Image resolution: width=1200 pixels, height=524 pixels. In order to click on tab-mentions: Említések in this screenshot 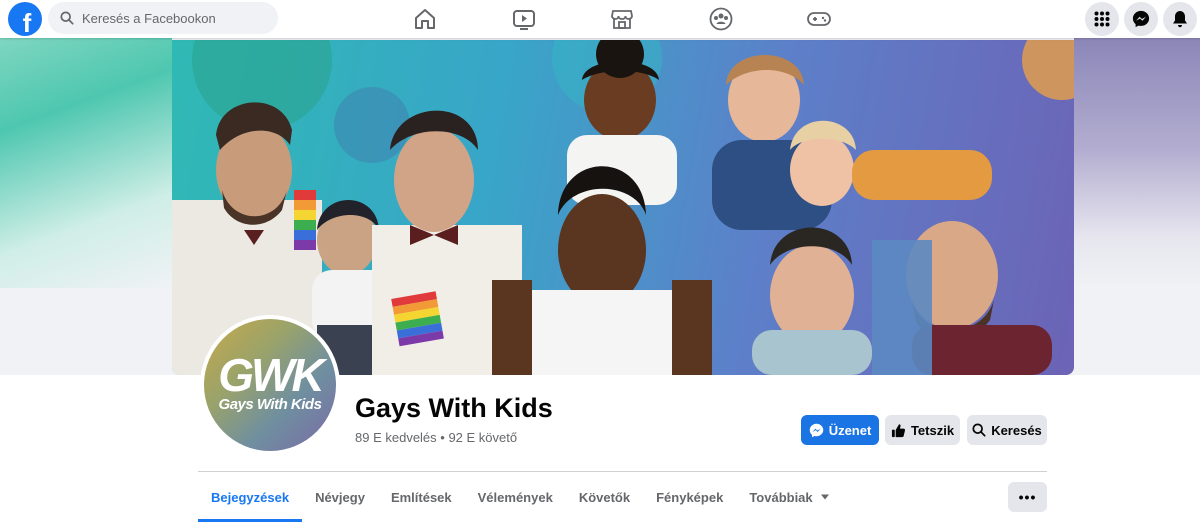, I will do `click(421, 497)`.